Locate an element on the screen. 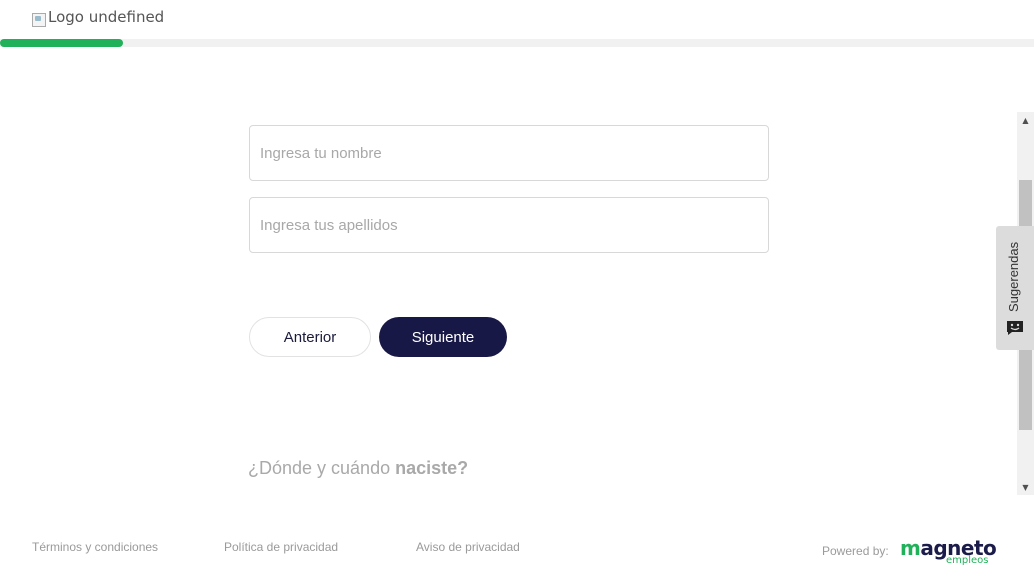 The width and height of the screenshot is (1034, 576). progress-bar-fill is located at coordinates (61, 43).